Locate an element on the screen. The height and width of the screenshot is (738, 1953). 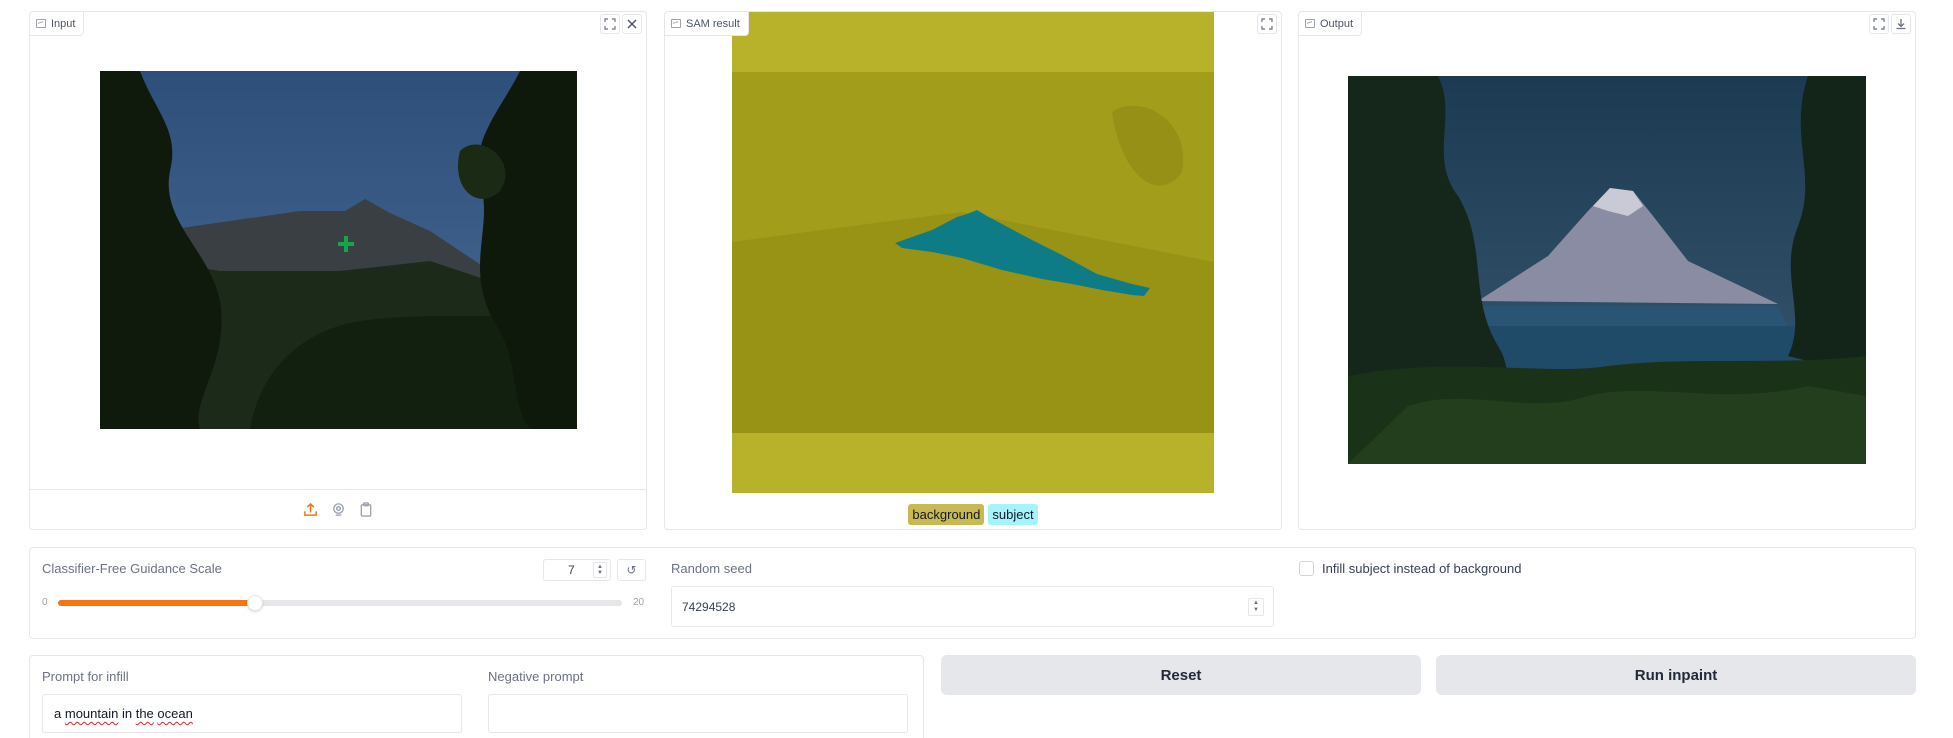
output-label-tag: Output is located at coordinates (1331, 24).